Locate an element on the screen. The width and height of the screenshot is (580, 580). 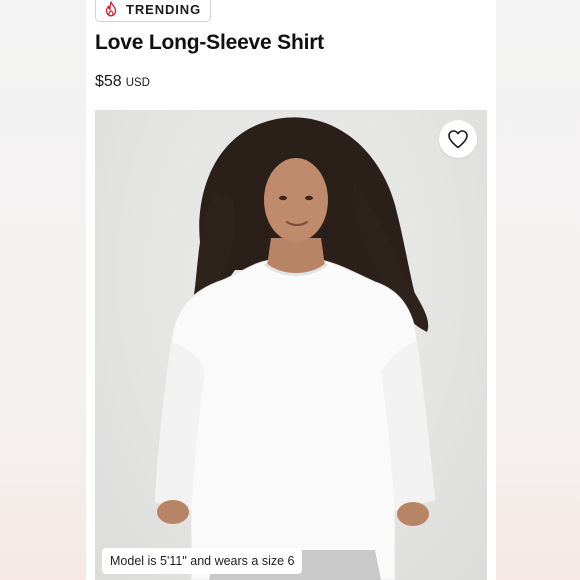
trending-badge: TRENDING is located at coordinates (153, 11).